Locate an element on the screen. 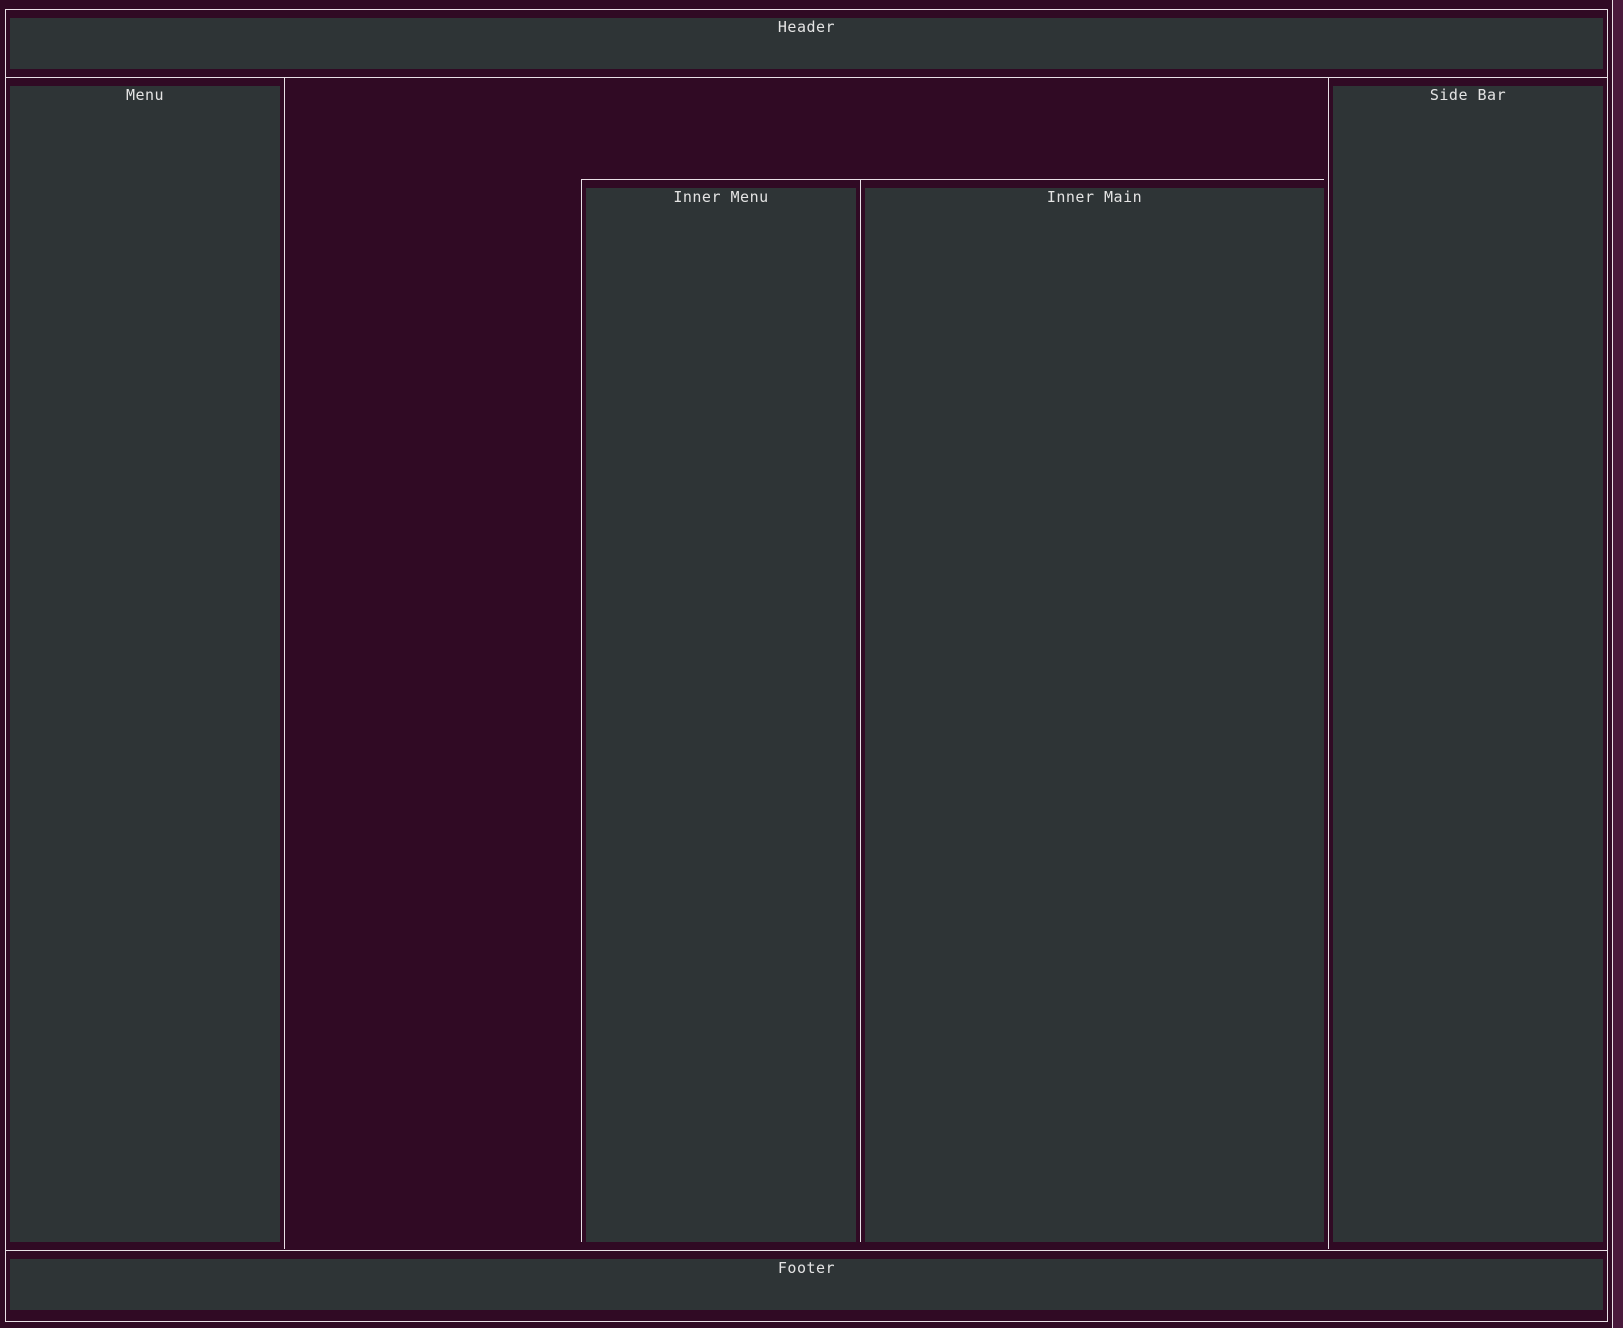 The width and height of the screenshot is (1623, 1328). inner-menu-pane: Inner Menu is located at coordinates (721, 715).